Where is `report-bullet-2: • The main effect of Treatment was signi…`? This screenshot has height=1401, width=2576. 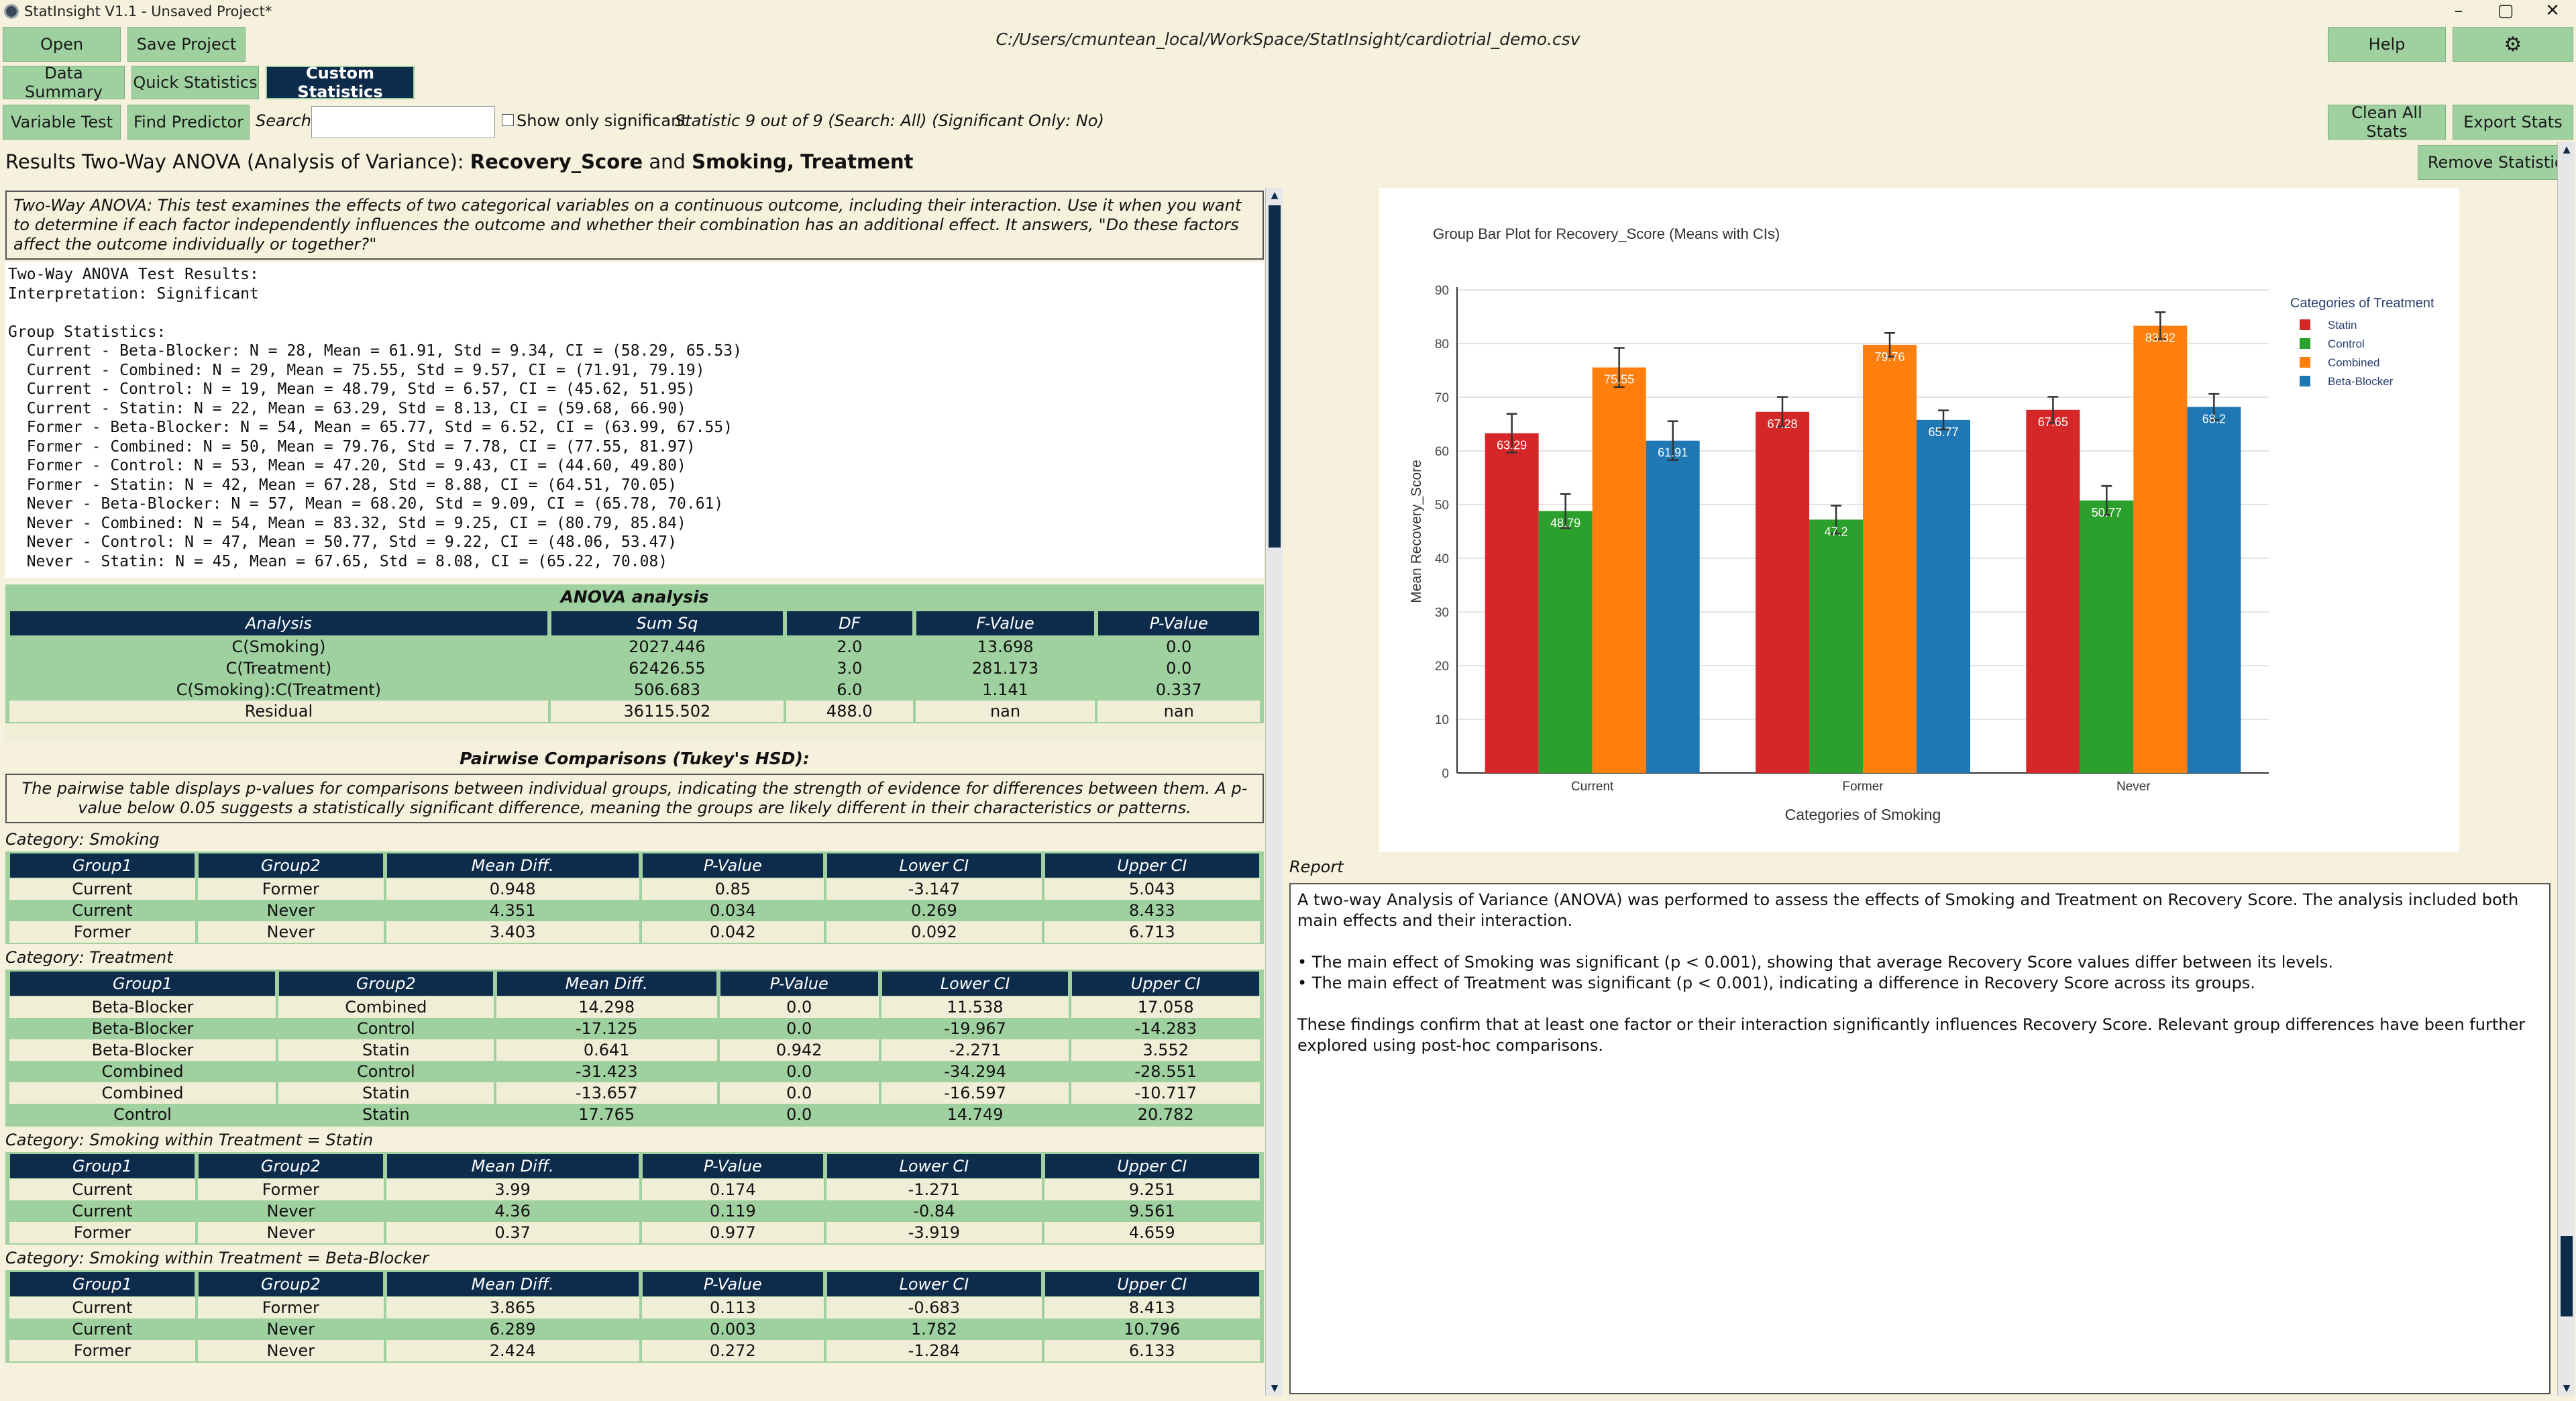 report-bullet-2: • The main effect of Treatment was signi… is located at coordinates (1776, 983).